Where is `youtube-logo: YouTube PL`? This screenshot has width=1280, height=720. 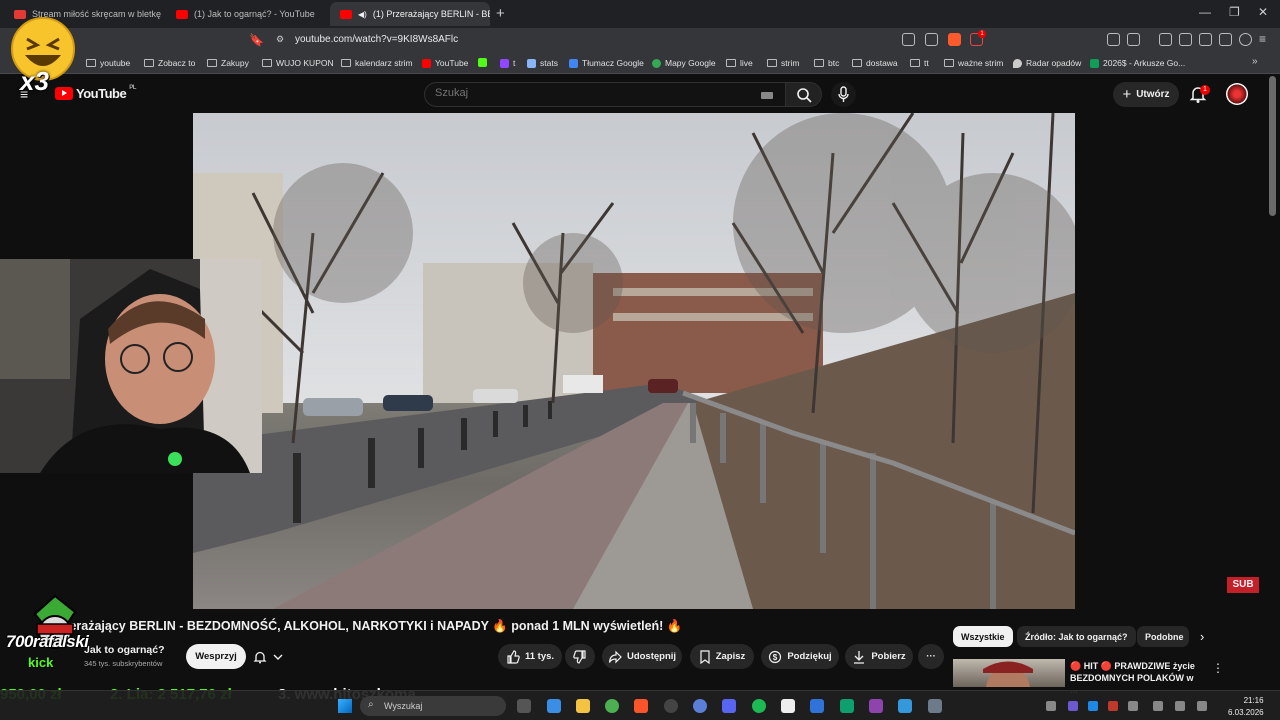
youtube-logo: YouTube PL is located at coordinates (95, 93).